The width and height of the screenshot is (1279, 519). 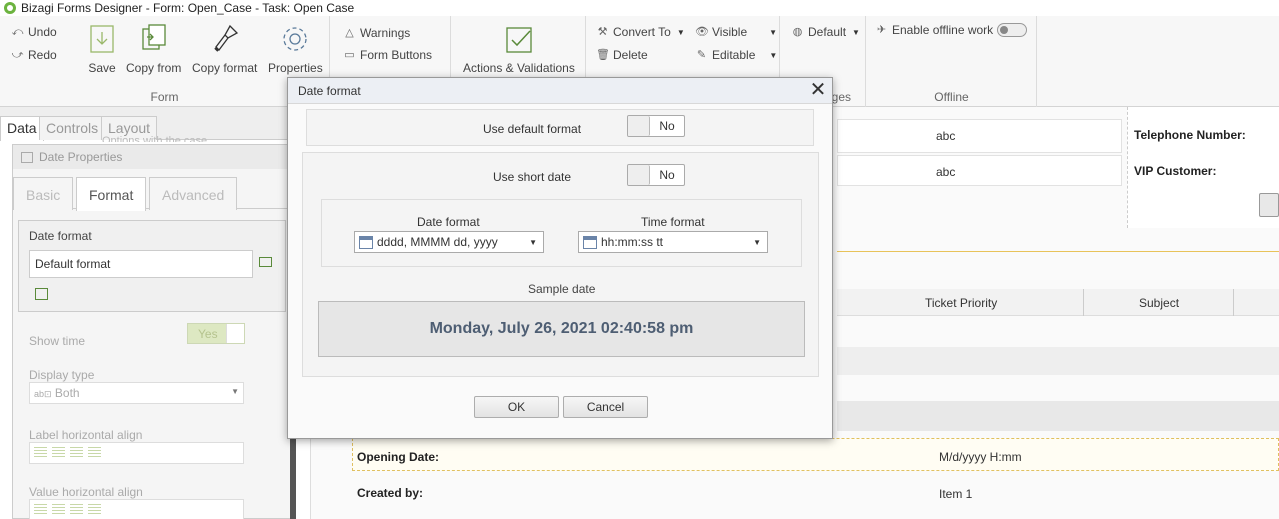 I want to click on created-by-value: Item 1, so click(x=956, y=494).